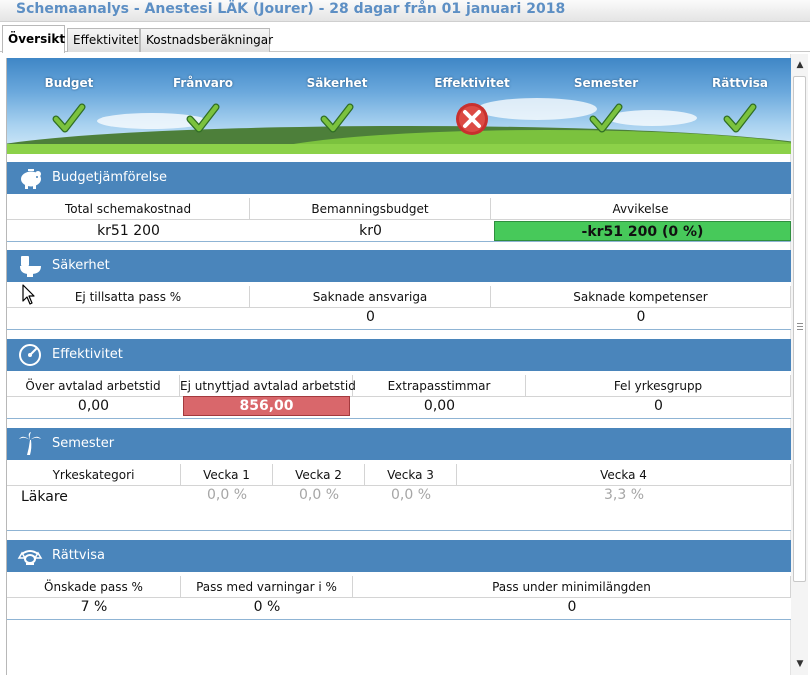 The image size is (810, 675). Describe the element at coordinates (83, 443) in the screenshot. I see `section-title: Semester` at that location.